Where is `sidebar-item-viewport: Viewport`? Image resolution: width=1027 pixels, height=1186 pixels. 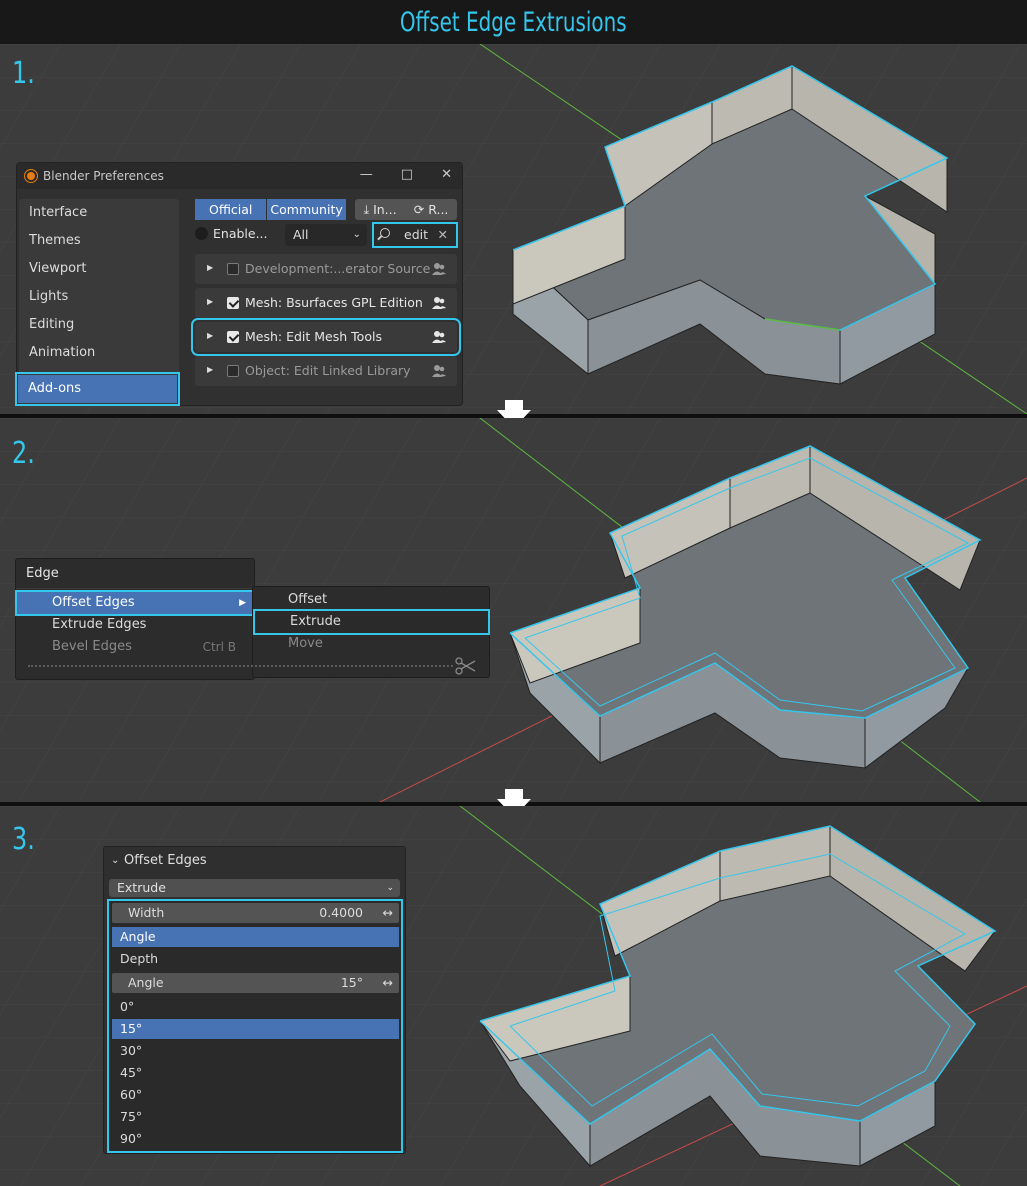 sidebar-item-viewport: Viewport is located at coordinates (99, 269).